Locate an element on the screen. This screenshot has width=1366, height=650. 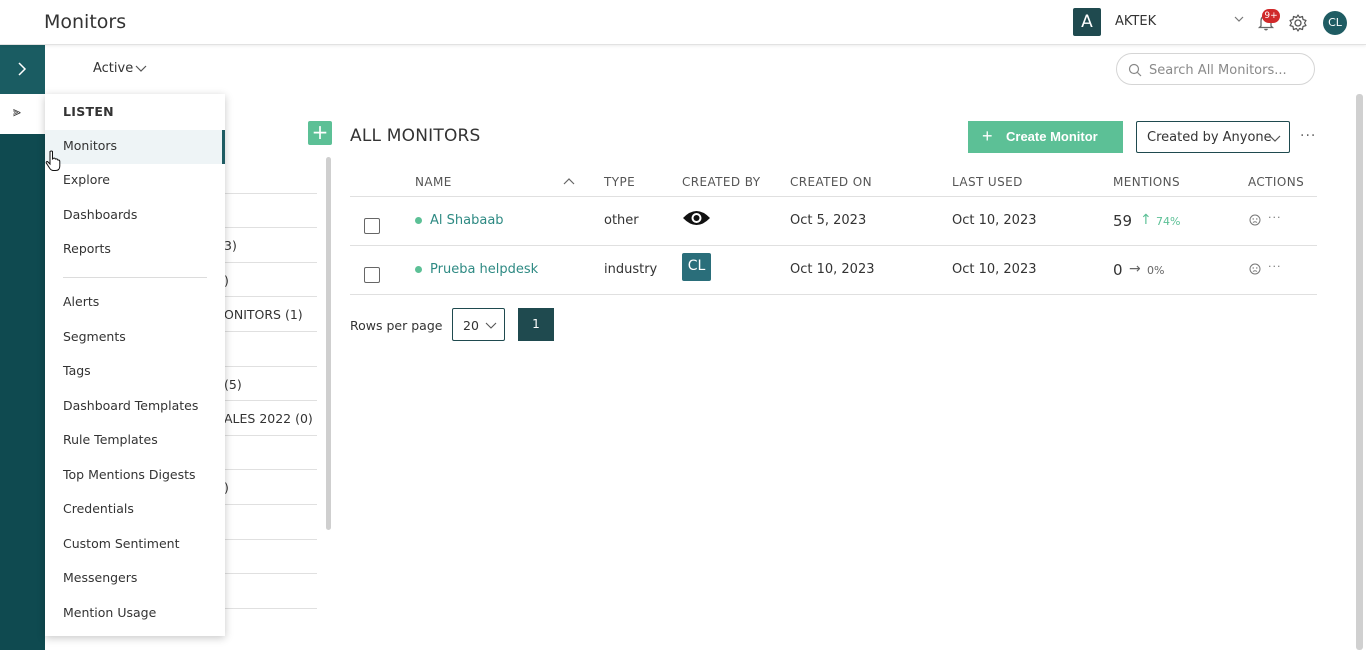
column-header-type: TYPE is located at coordinates (619, 182).